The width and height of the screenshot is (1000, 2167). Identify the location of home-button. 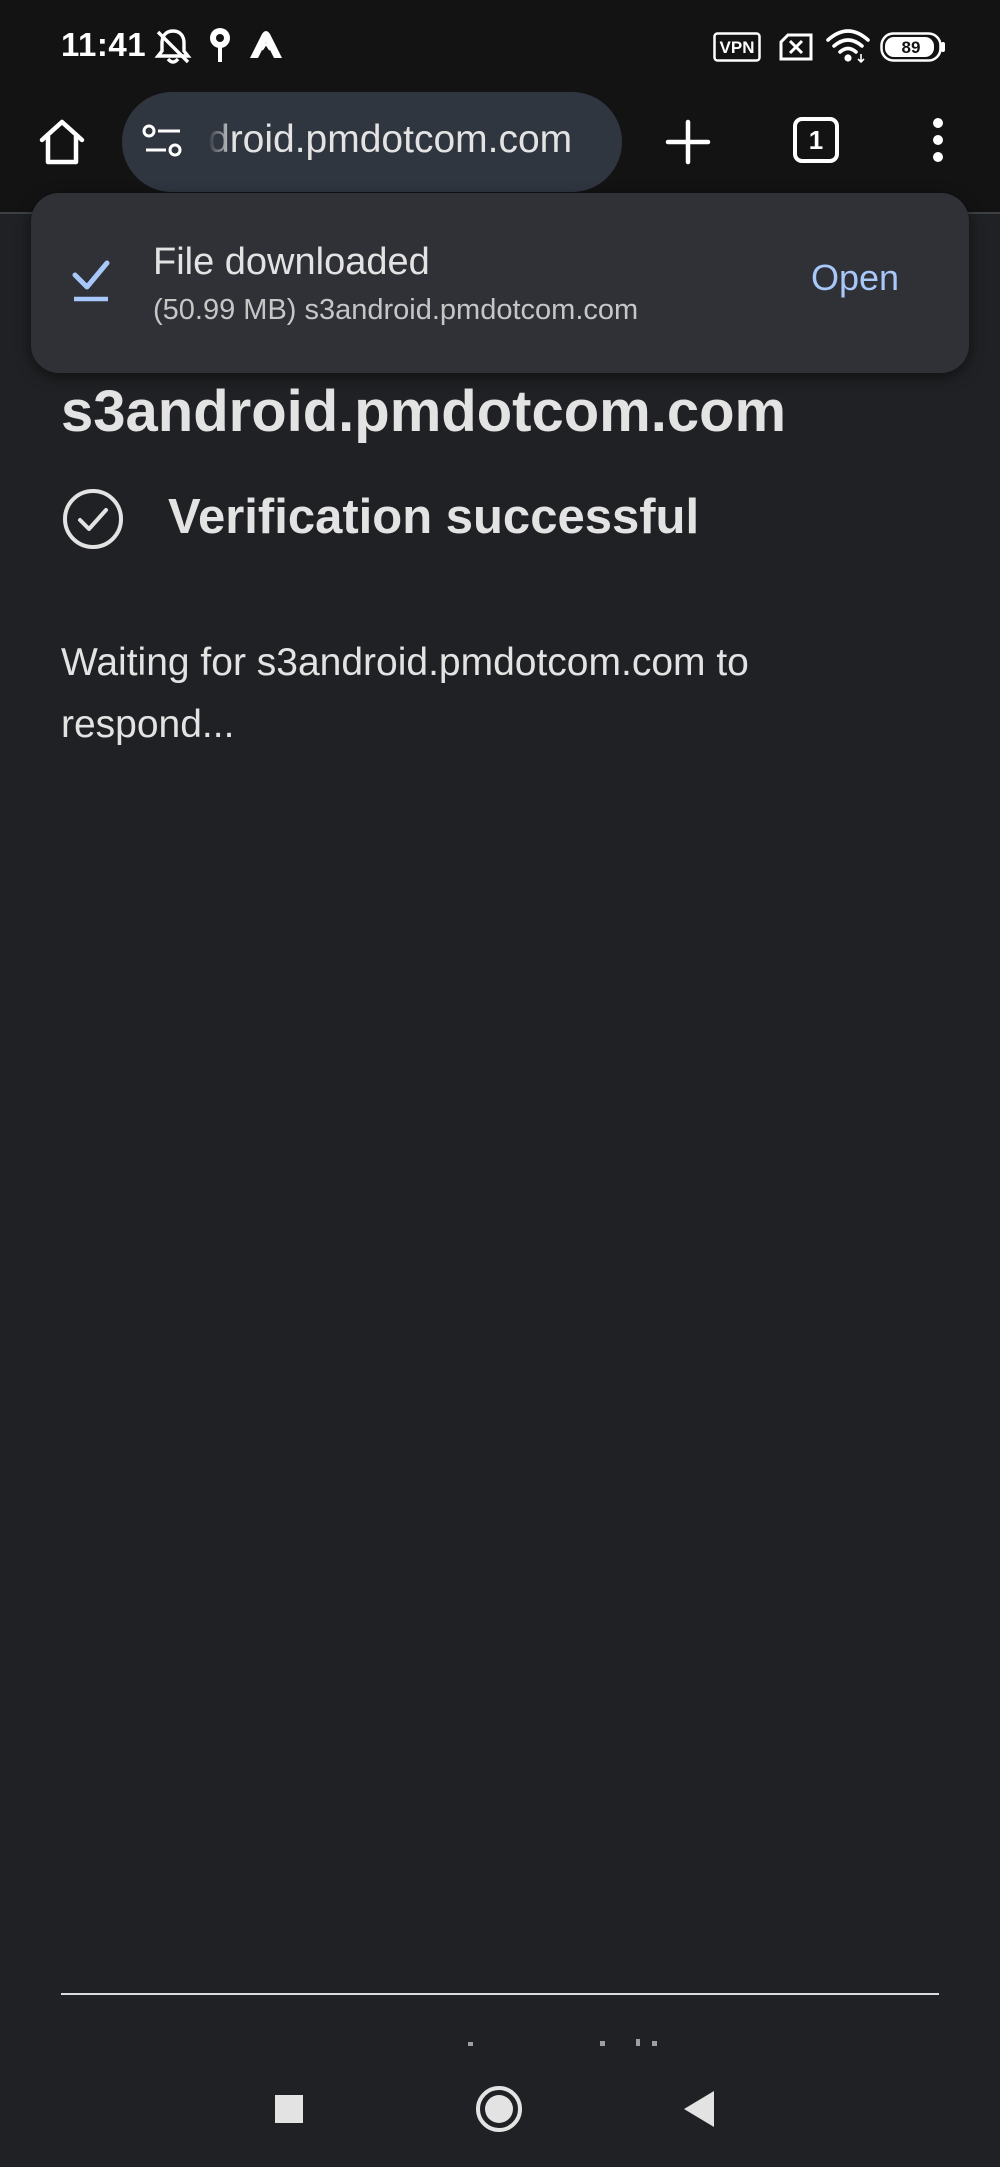
(62, 144).